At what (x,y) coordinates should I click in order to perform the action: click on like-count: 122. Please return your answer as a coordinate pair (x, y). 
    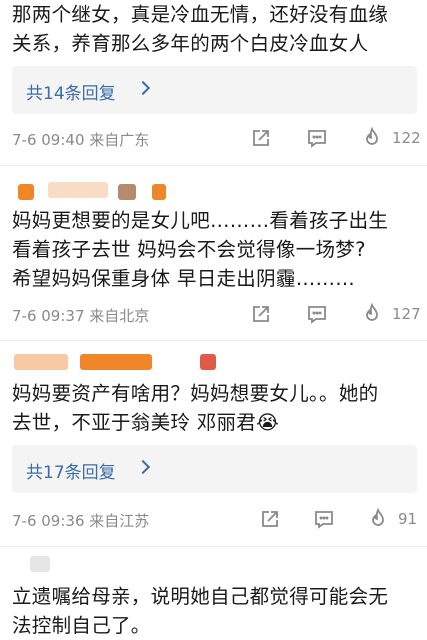
    Looking at the image, I should click on (406, 138).